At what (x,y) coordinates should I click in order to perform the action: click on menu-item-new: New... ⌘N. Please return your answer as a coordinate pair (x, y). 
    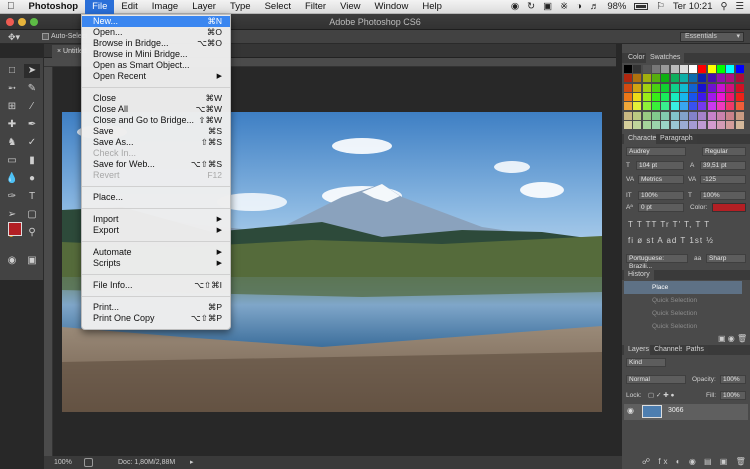
    Looking at the image, I should click on (156, 21).